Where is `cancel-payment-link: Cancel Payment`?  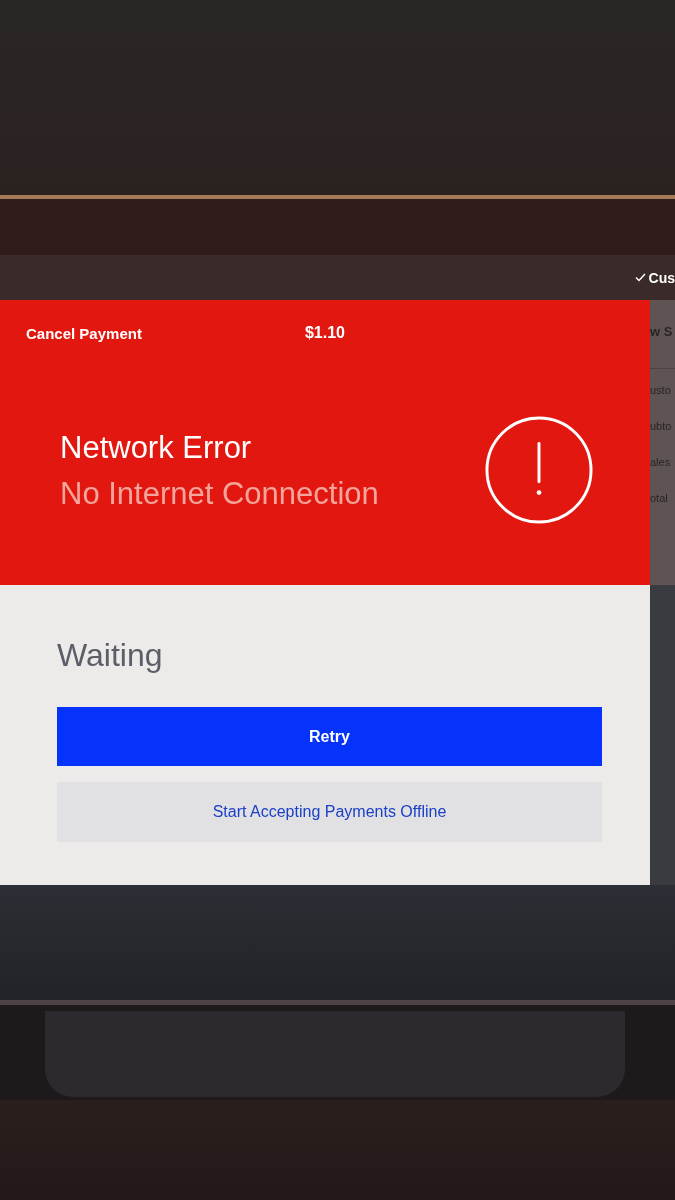
cancel-payment-link: Cancel Payment is located at coordinates (165, 333).